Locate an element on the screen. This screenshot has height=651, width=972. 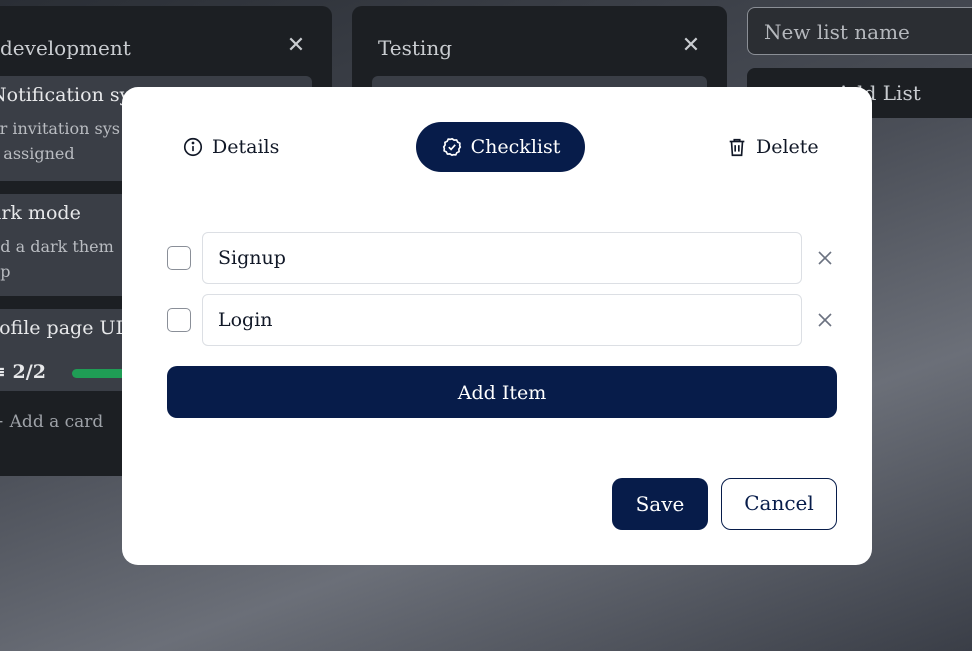
cancel-button: Cancel is located at coordinates (779, 504).